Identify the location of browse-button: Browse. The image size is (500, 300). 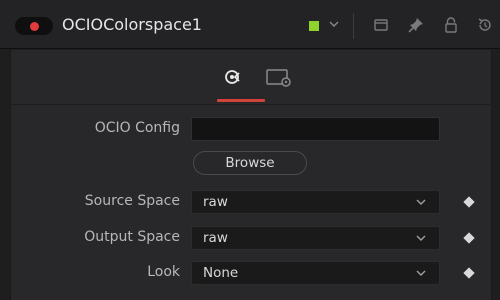
(250, 163).